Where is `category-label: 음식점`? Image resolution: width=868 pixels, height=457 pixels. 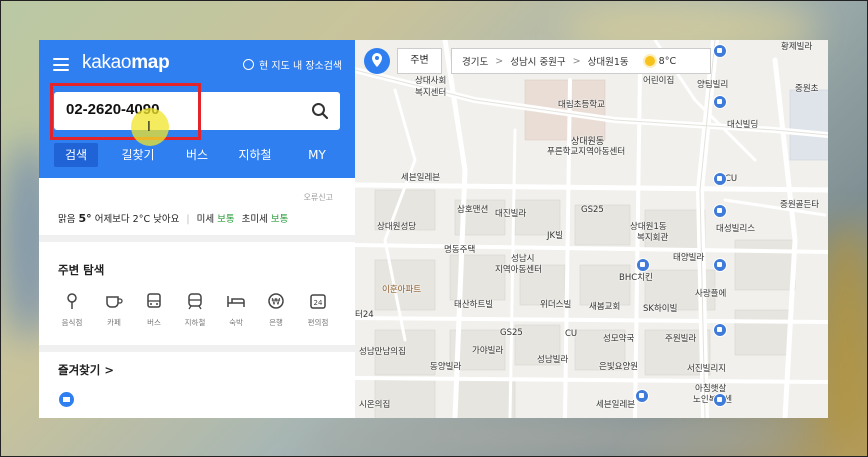 category-label: 음식점 is located at coordinates (72, 322).